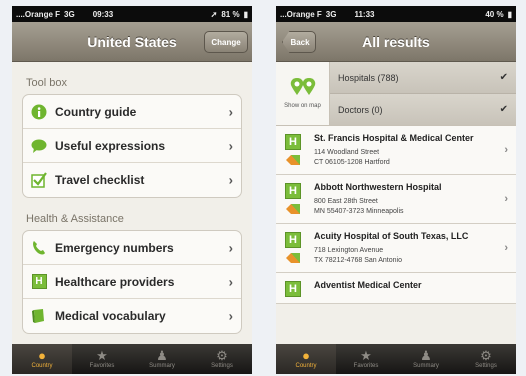 Image resolution: width=526 pixels, height=376 pixels. Describe the element at coordinates (364, 14) in the screenshot. I see `time-label: 11:33` at that location.